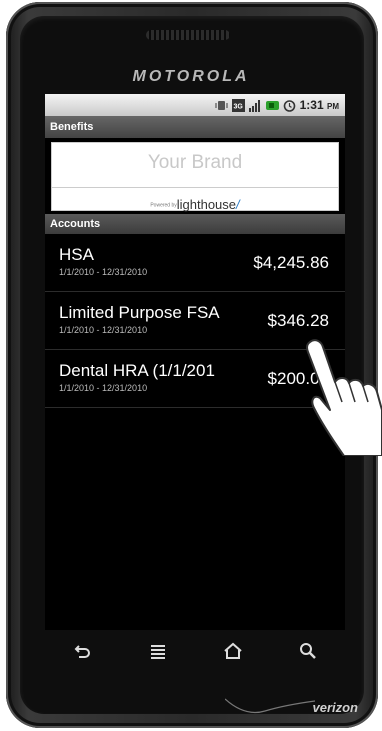 This screenshot has height=731, width=382. What do you see at coordinates (289, 105) in the screenshot?
I see `alarm-icon` at bounding box center [289, 105].